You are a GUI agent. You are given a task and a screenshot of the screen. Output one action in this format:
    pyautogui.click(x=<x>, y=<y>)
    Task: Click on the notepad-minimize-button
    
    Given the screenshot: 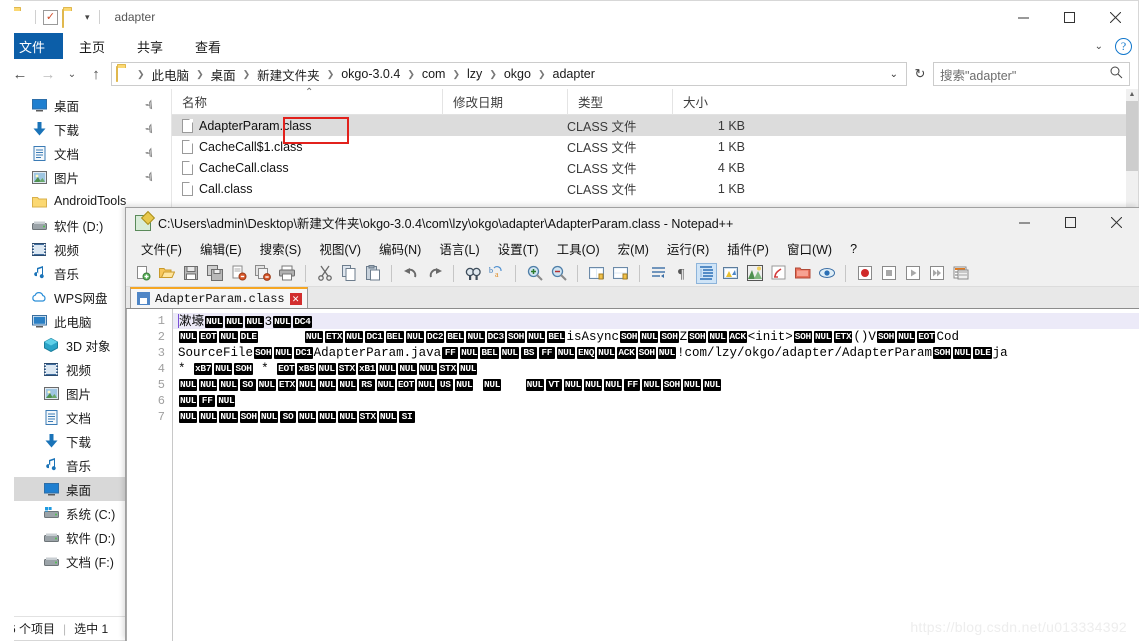 What is the action you would take?
    pyautogui.click(x=1024, y=222)
    